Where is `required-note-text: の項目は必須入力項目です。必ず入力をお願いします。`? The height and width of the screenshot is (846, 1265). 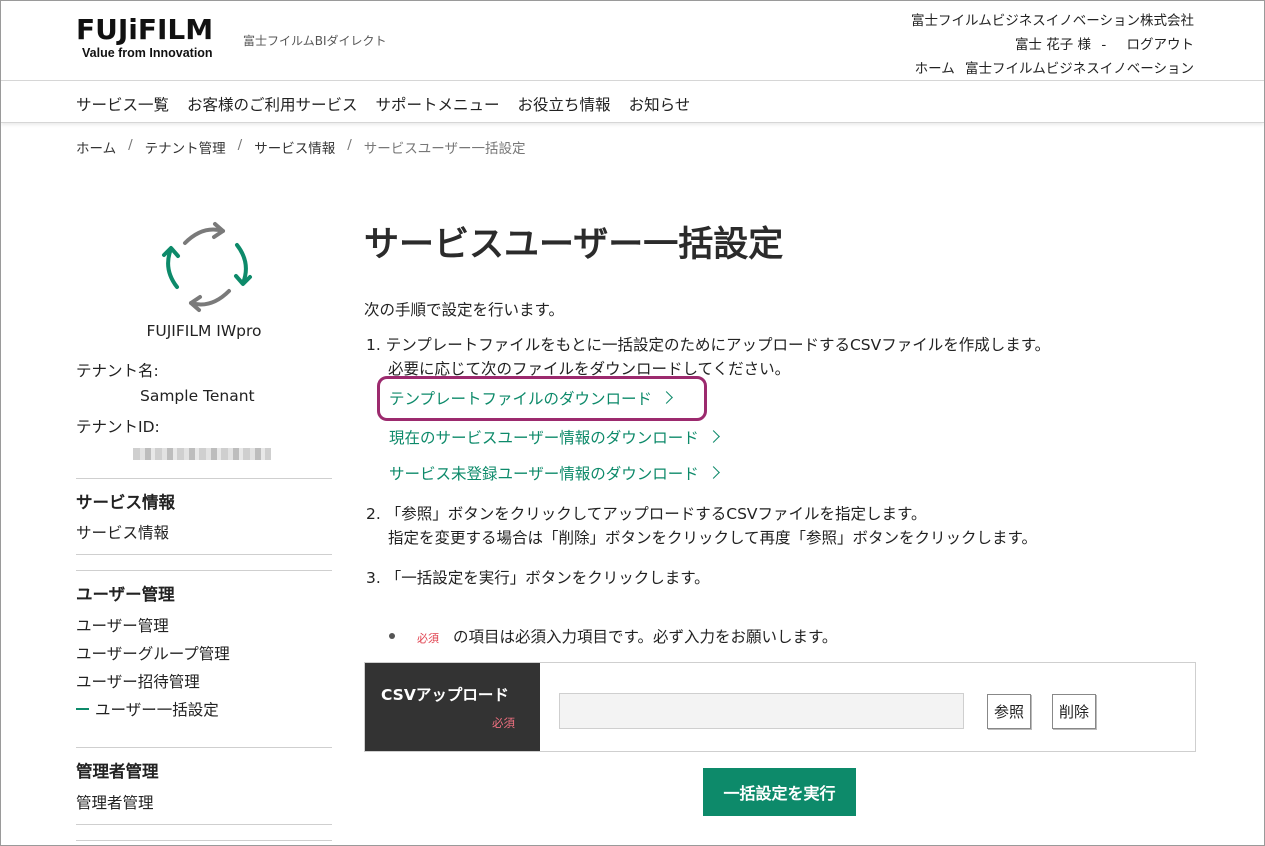 required-note-text: の項目は必須入力項目です。必ず入力をお願いします。 is located at coordinates (645, 637).